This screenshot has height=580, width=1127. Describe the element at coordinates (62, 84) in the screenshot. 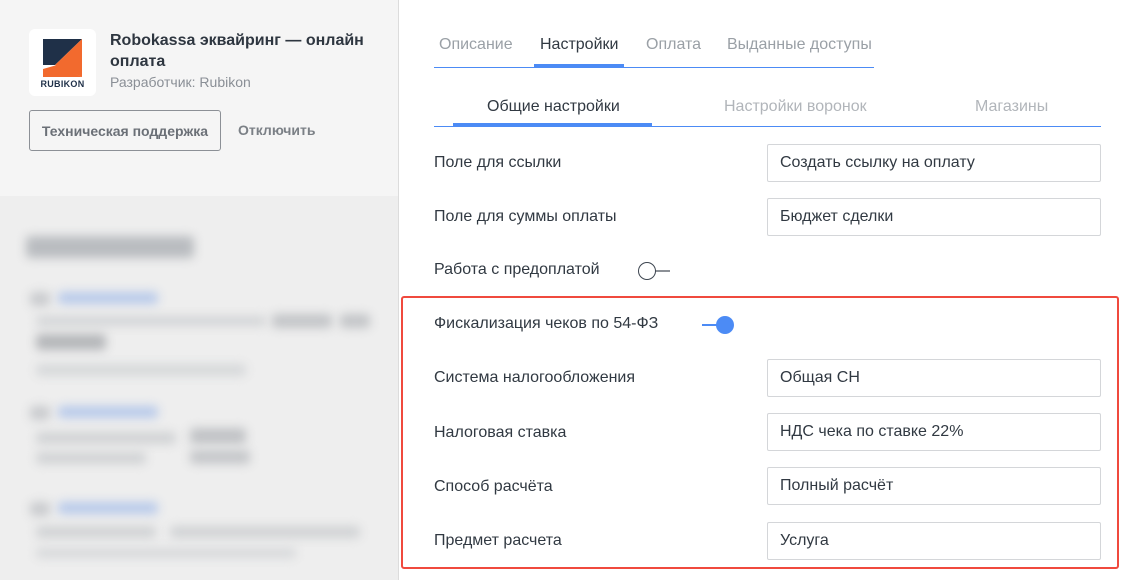

I see `logo-text: RUBIKON` at that location.